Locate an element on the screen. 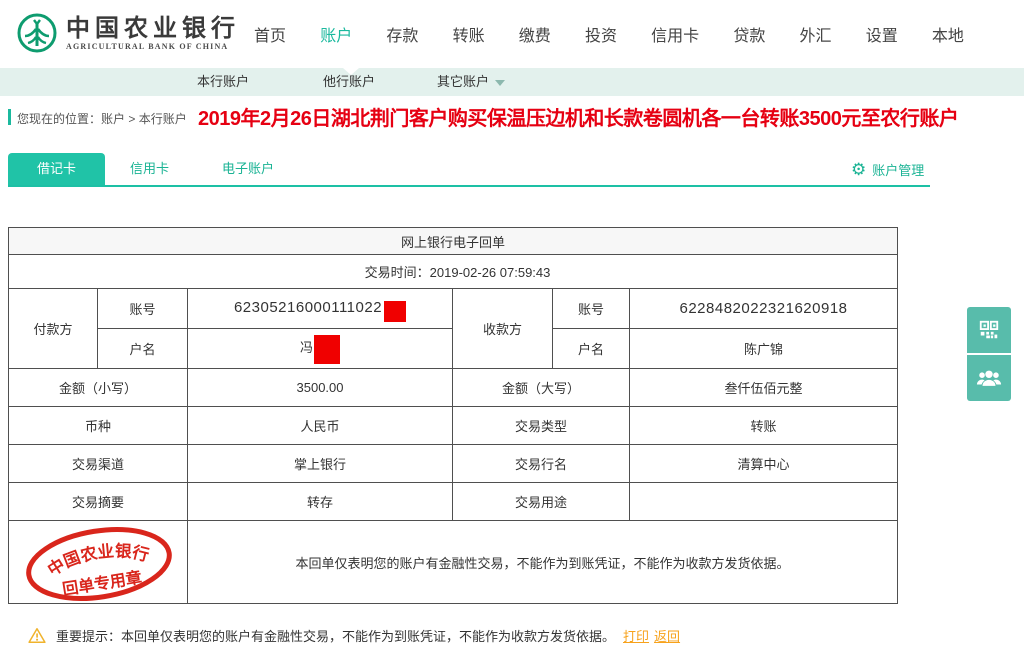 Image resolution: width=1024 pixels, height=653 pixels. breadcrumb-accent-bar is located at coordinates (9, 117).